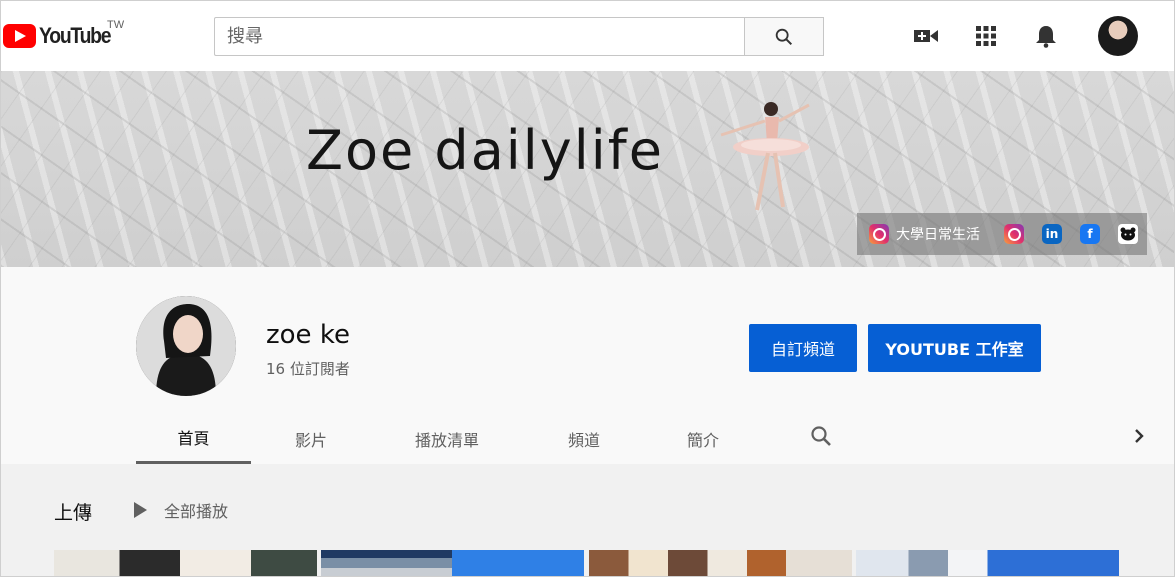 The height and width of the screenshot is (577, 1175). Describe the element at coordinates (308, 335) in the screenshot. I see `channel-name: zoe ke` at that location.